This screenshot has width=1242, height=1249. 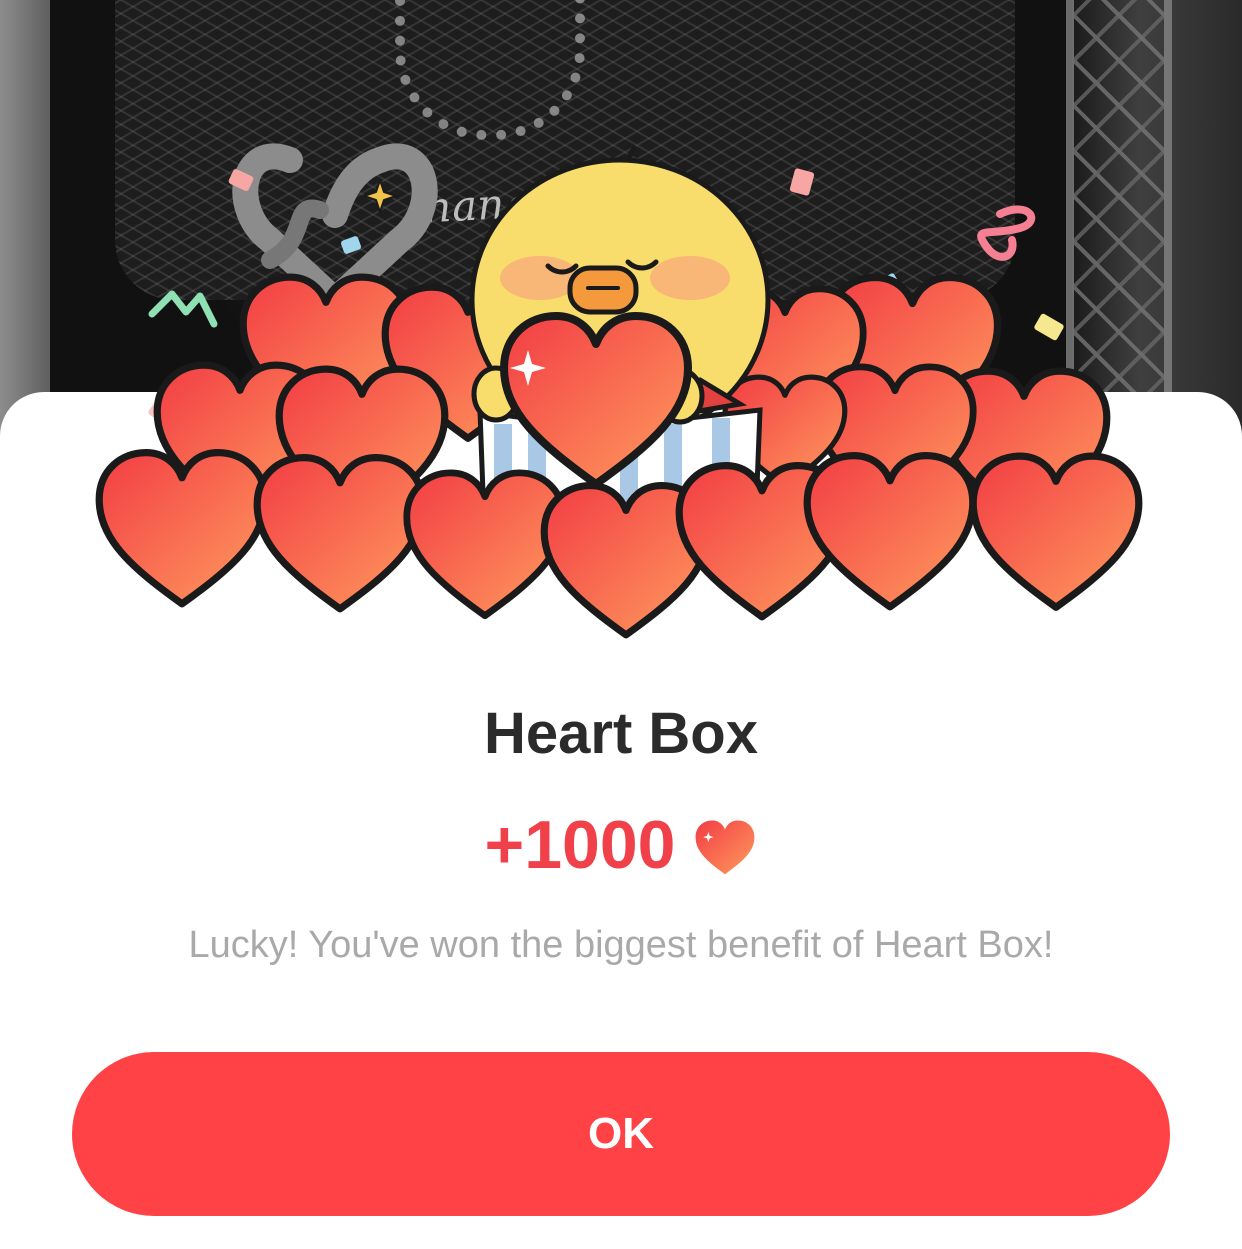 I want to click on reward-row: +1000, so click(x=621, y=845).